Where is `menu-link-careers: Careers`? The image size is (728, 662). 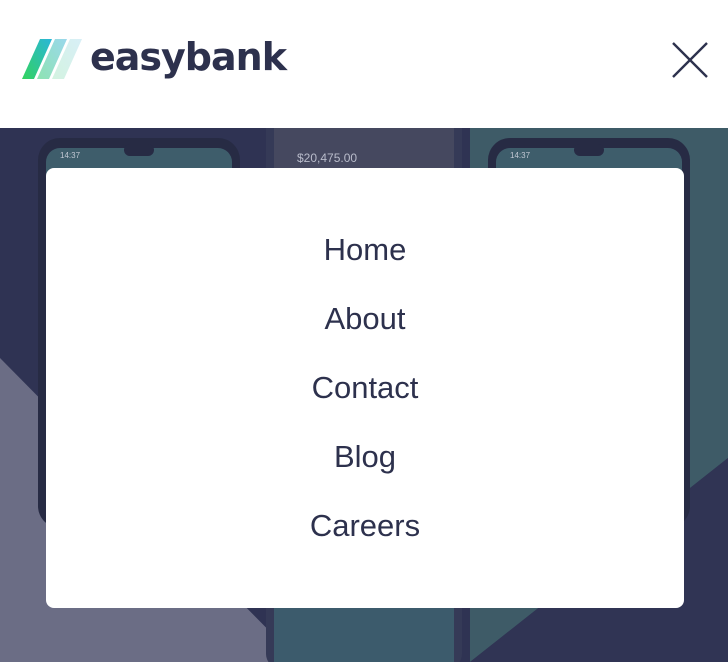 menu-link-careers: Careers is located at coordinates (365, 525).